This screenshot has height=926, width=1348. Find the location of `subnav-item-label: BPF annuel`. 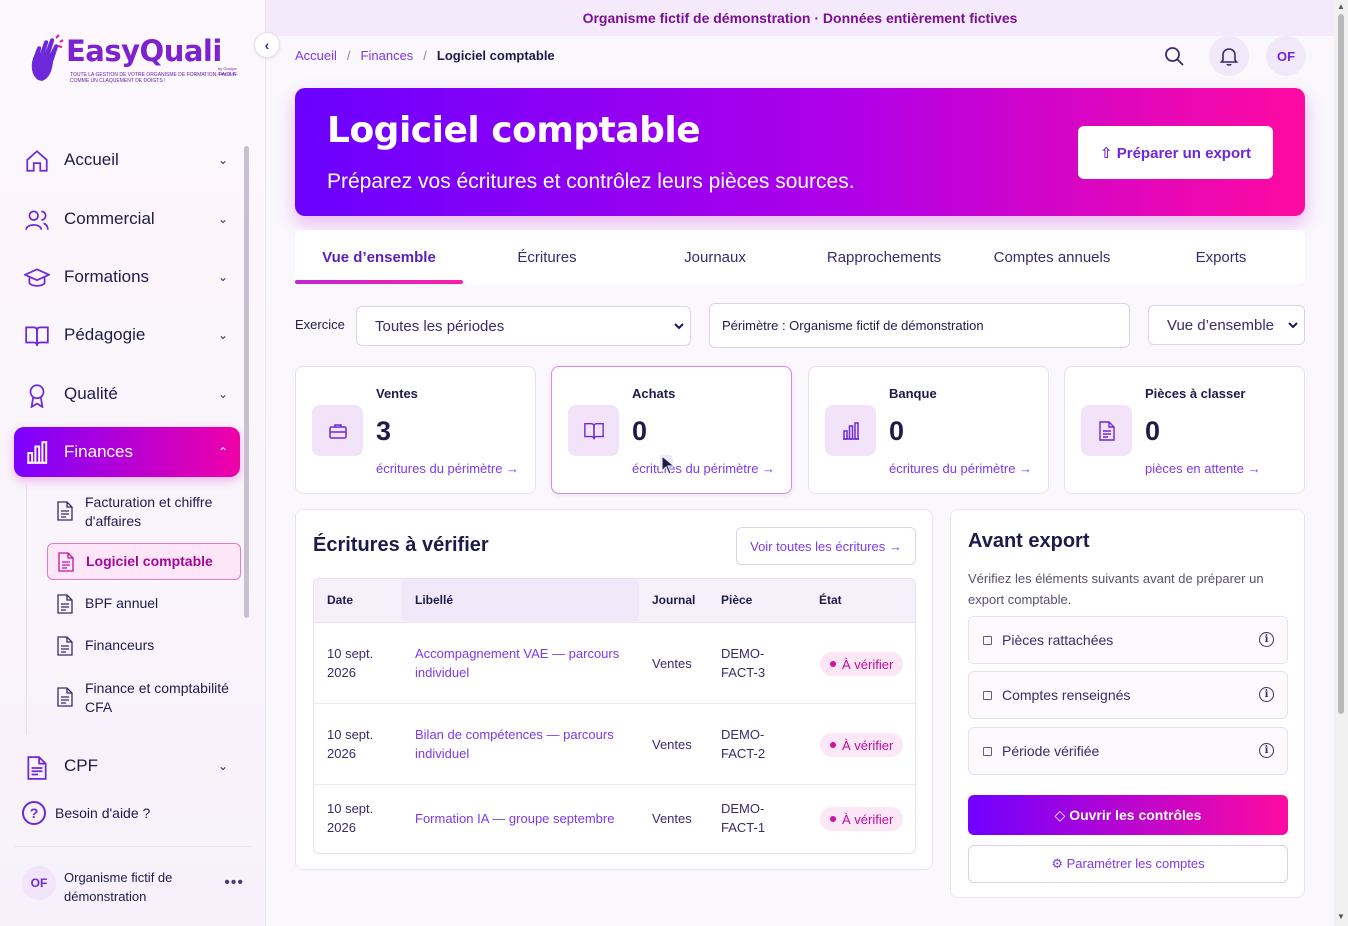

subnav-item-label: BPF annuel is located at coordinates (122, 603).